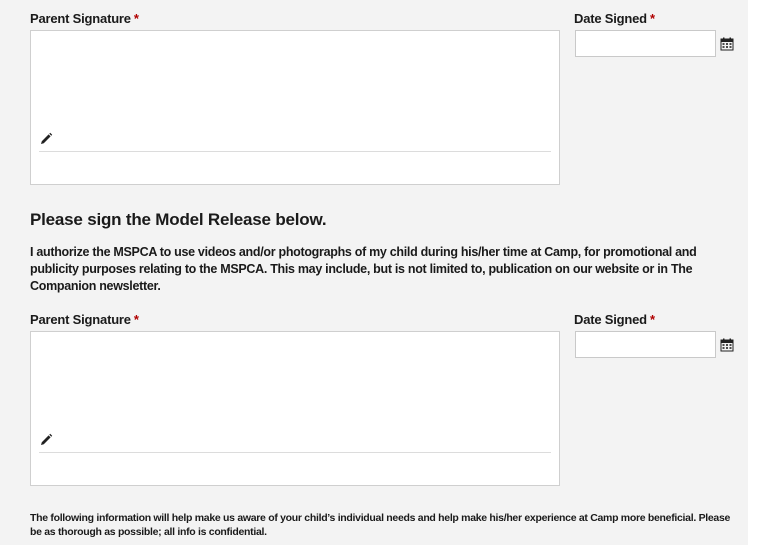 This screenshot has width=760, height=545. I want to click on model-release-heading: Please sign the Model Release below., so click(178, 219).